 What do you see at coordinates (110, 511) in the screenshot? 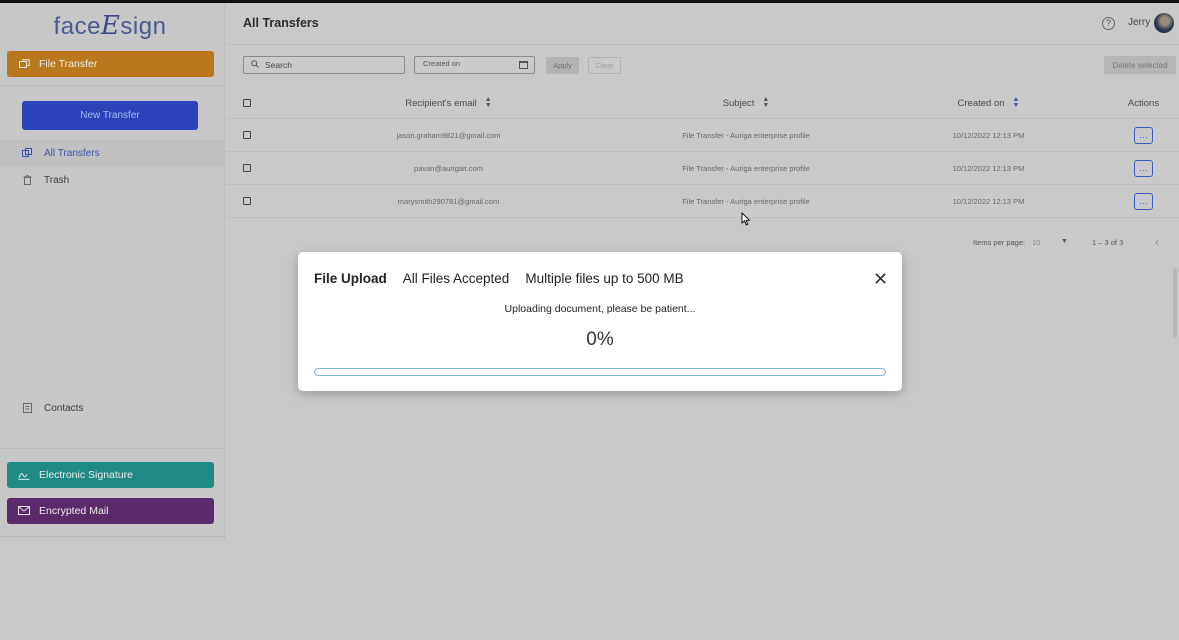
I see `encrypted-mail-button: Encrypted Mail` at bounding box center [110, 511].